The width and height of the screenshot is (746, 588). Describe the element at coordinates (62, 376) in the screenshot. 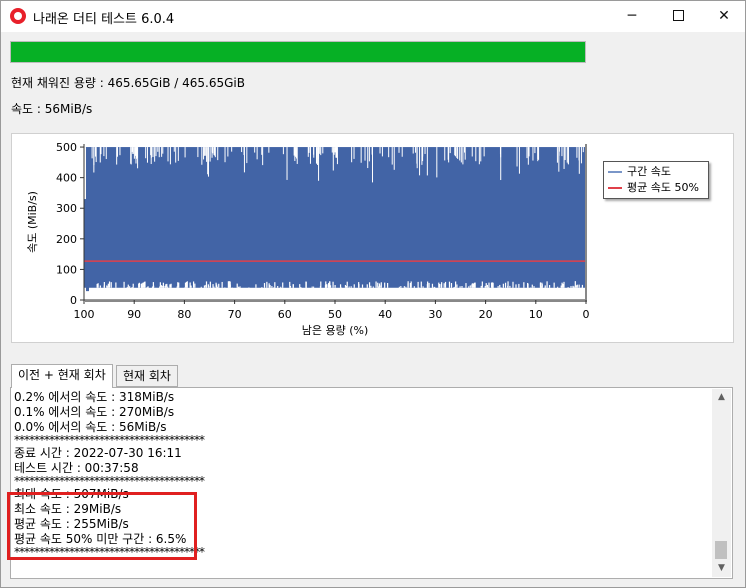

I see `tab-previous-and-current: 이전 + 현재 회차` at that location.